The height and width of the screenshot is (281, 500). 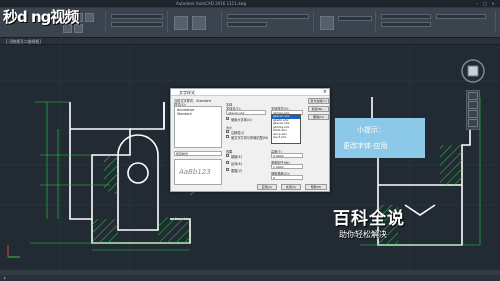 What do you see at coordinates (237, 171) in the screenshot?
I see `vertical-label: 垂直(V)` at bounding box center [237, 171].